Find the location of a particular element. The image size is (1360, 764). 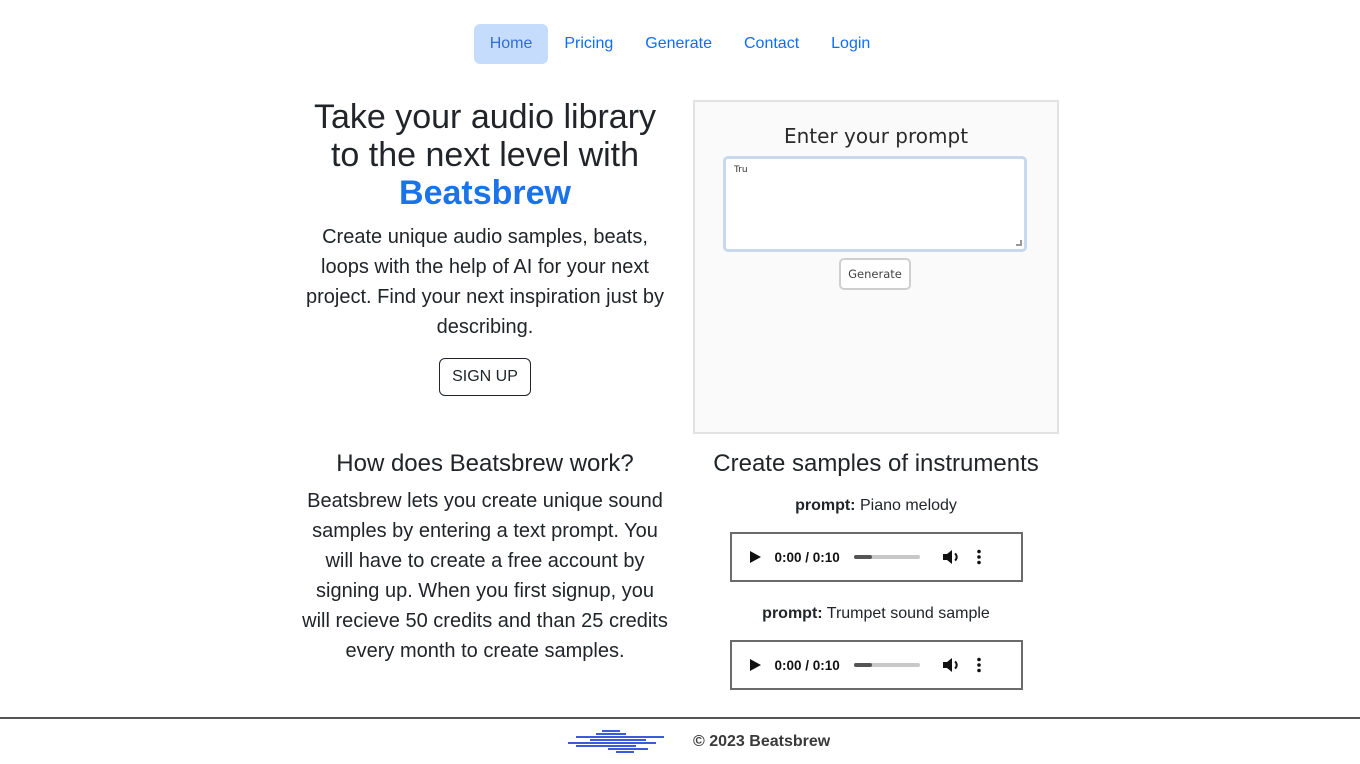

prompt-panel: Enter your prompt Generate is located at coordinates (876, 267).